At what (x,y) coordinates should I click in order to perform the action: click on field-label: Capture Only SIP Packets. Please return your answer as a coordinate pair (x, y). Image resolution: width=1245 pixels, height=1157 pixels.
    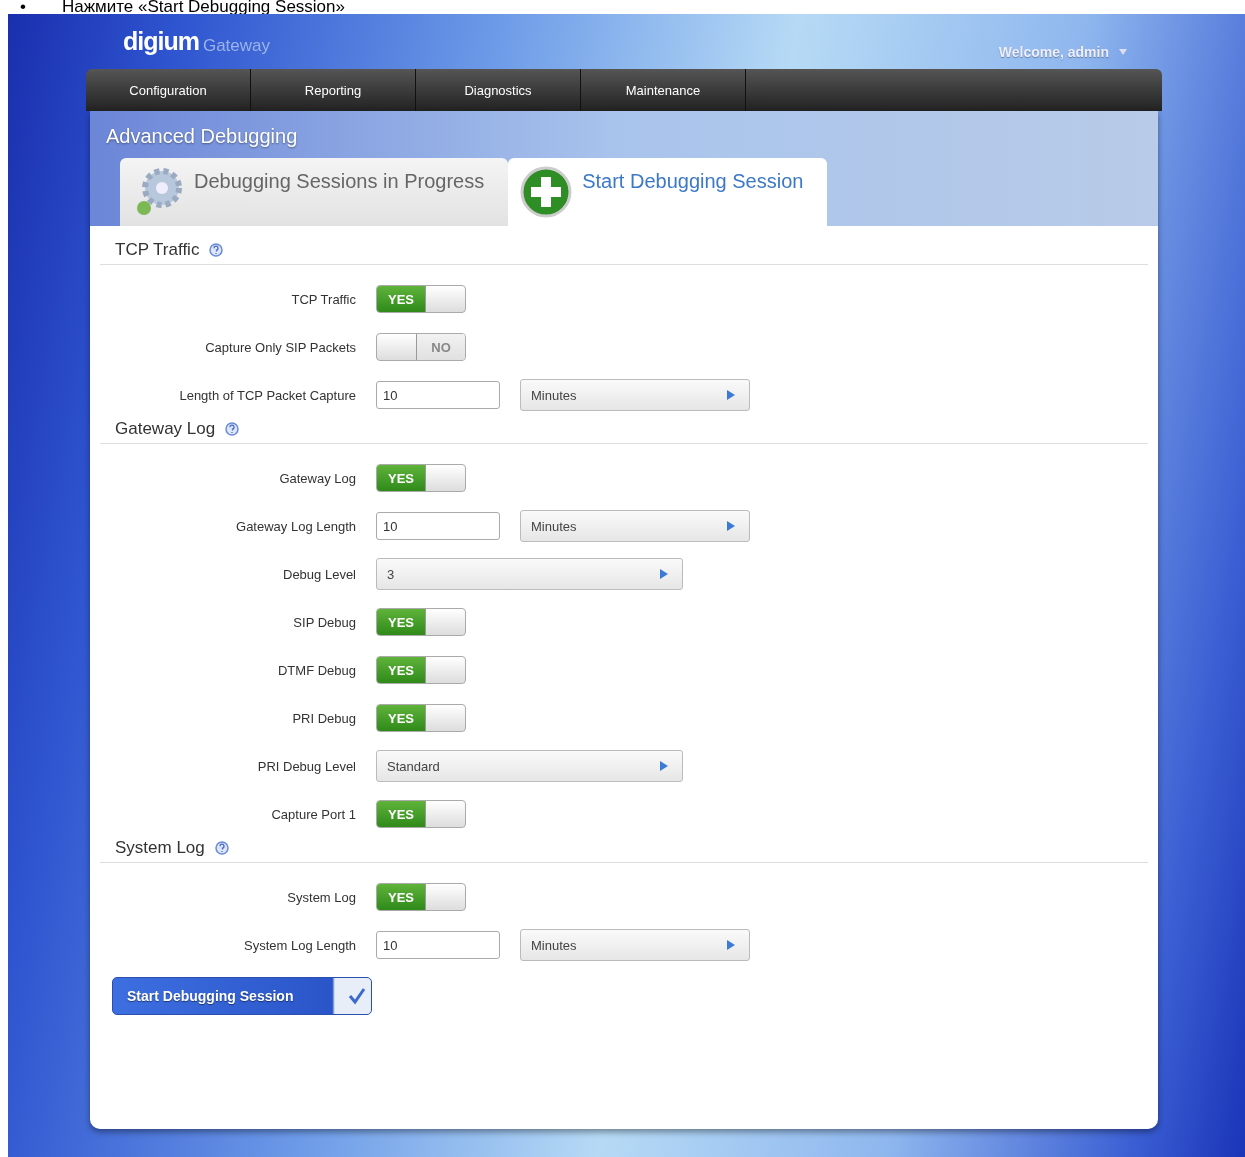
    Looking at the image, I should click on (280, 347).